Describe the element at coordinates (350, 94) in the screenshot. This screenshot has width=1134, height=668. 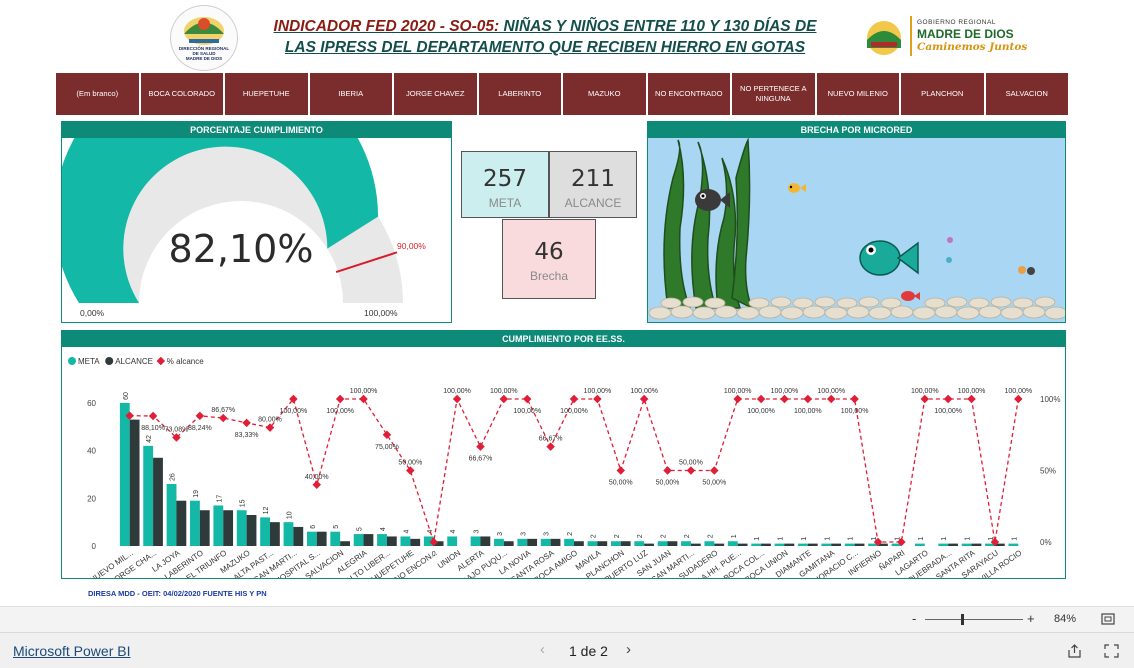
I see `slicer-item: IBERIA` at that location.